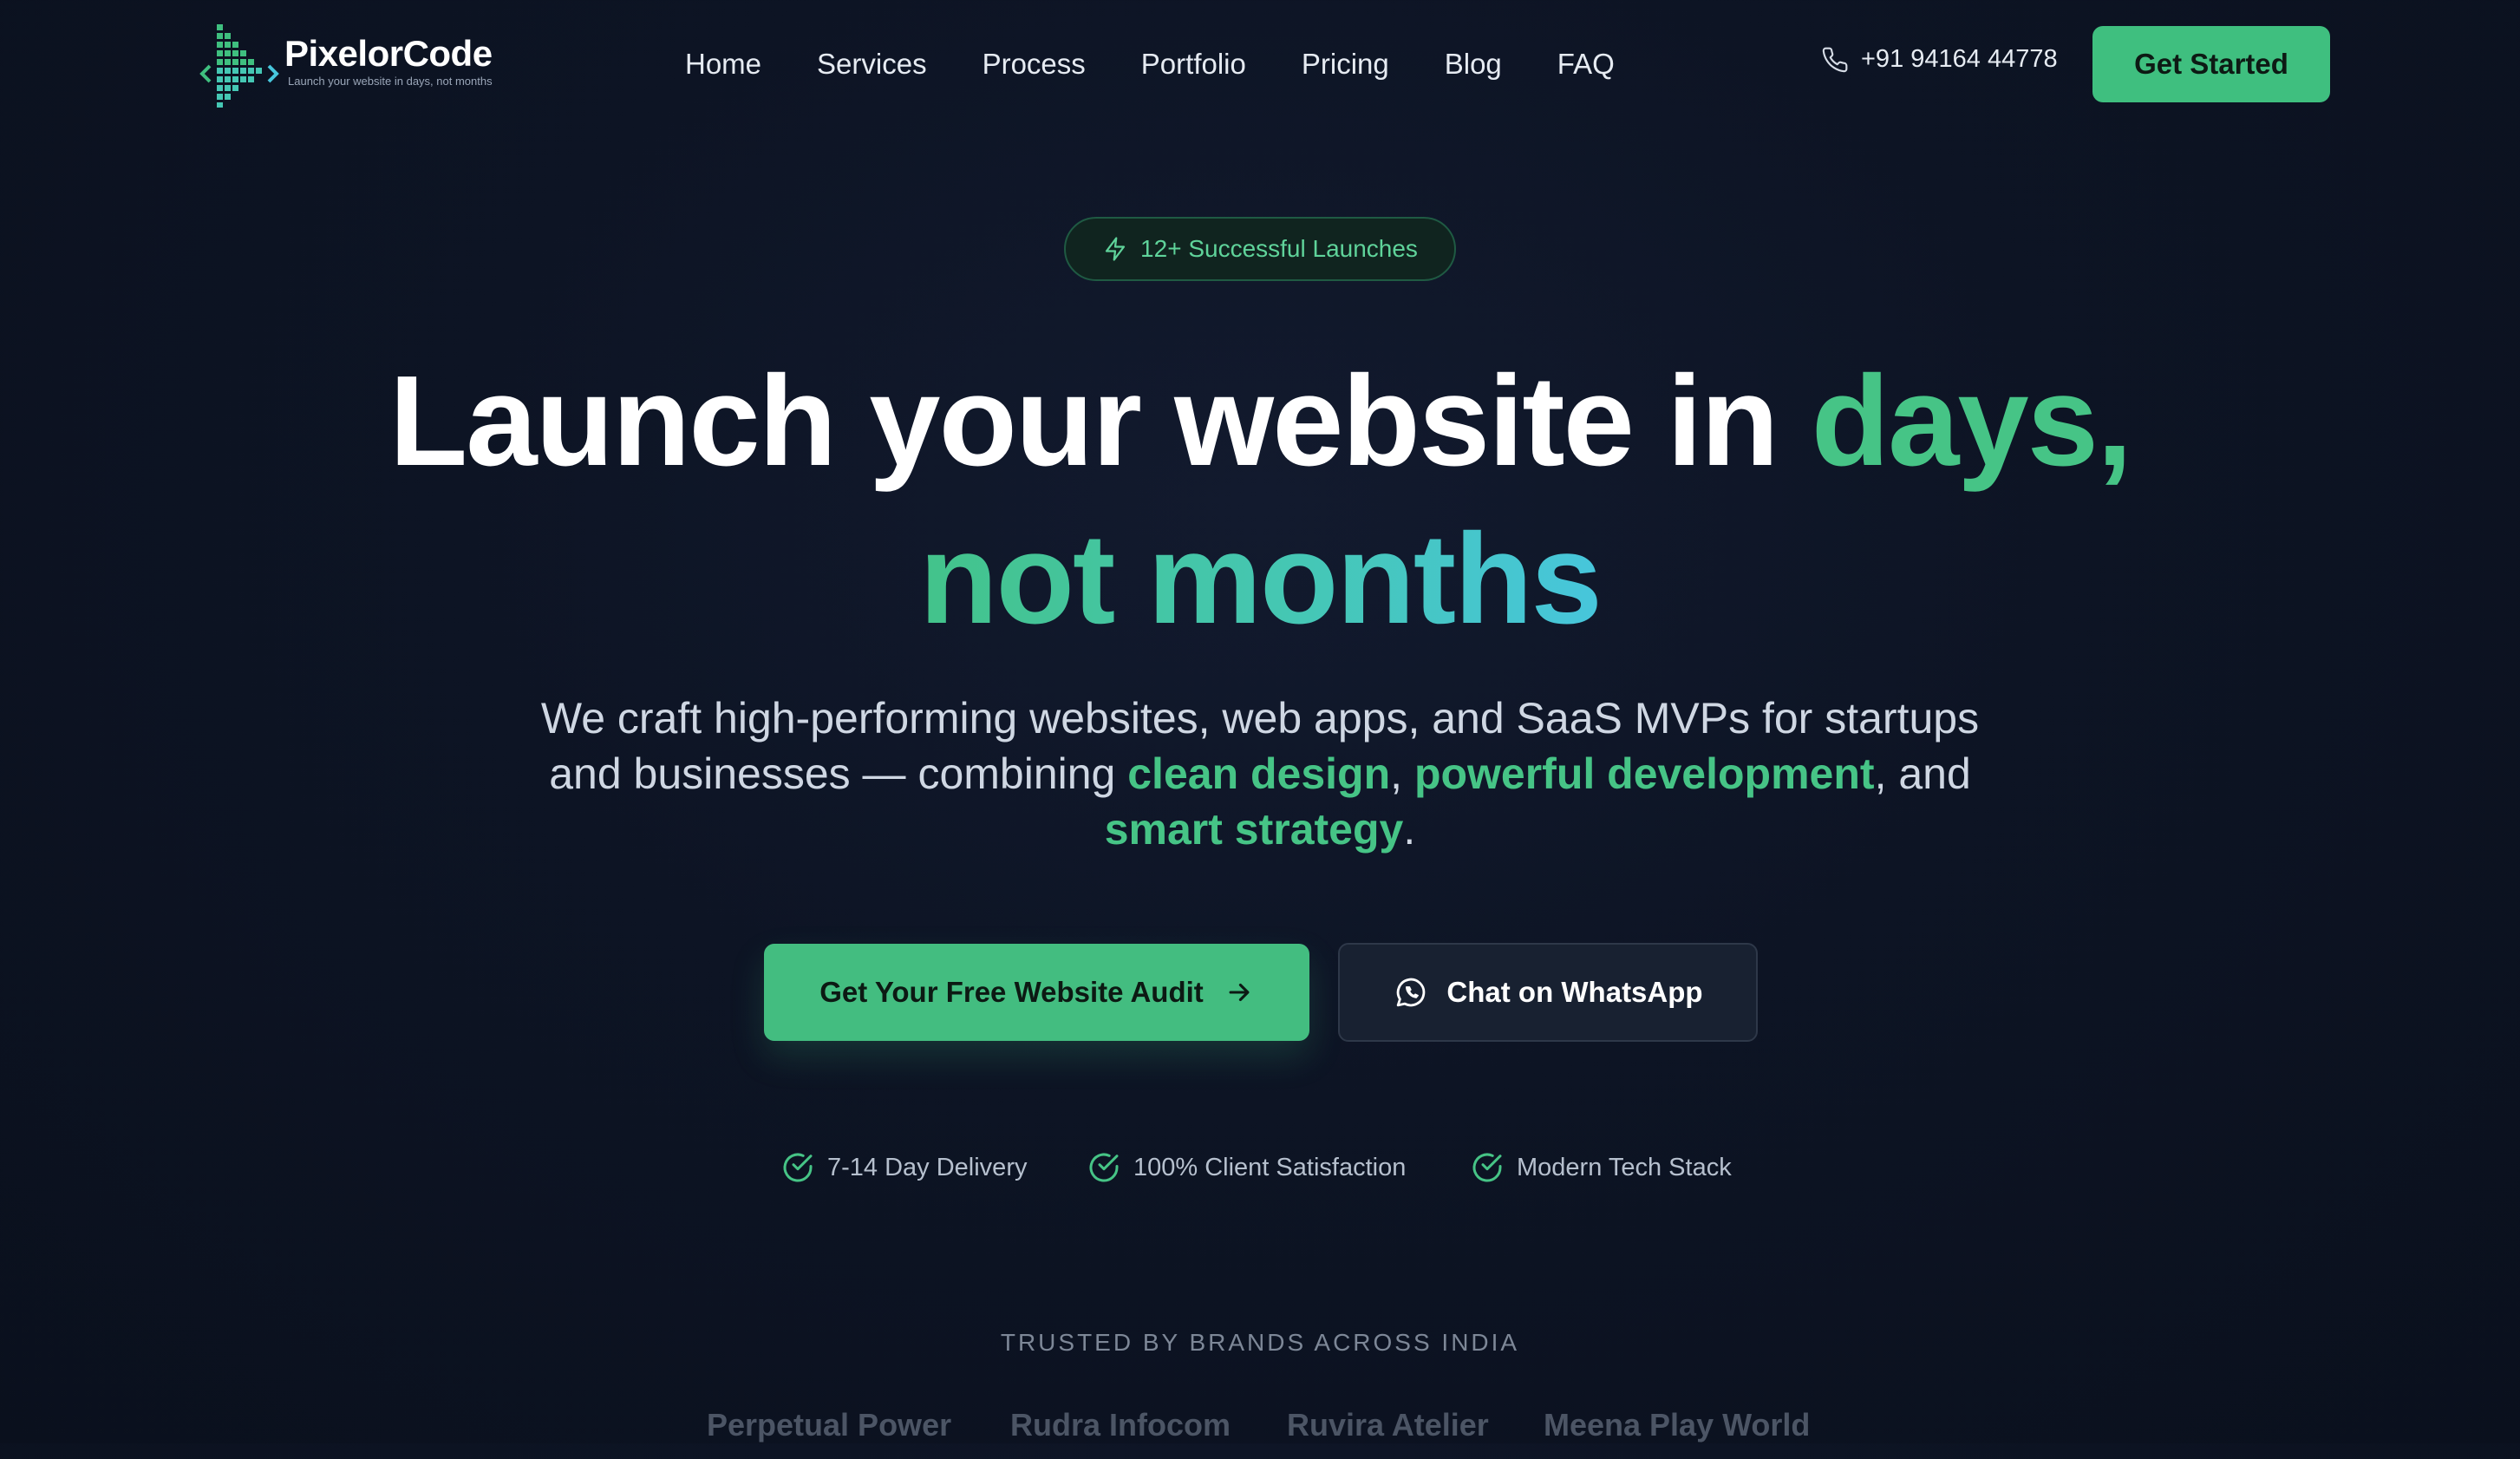 Image resolution: width=2520 pixels, height=1459 pixels. What do you see at coordinates (1922, 774) in the screenshot?
I see `subtitle-separator: , and` at bounding box center [1922, 774].